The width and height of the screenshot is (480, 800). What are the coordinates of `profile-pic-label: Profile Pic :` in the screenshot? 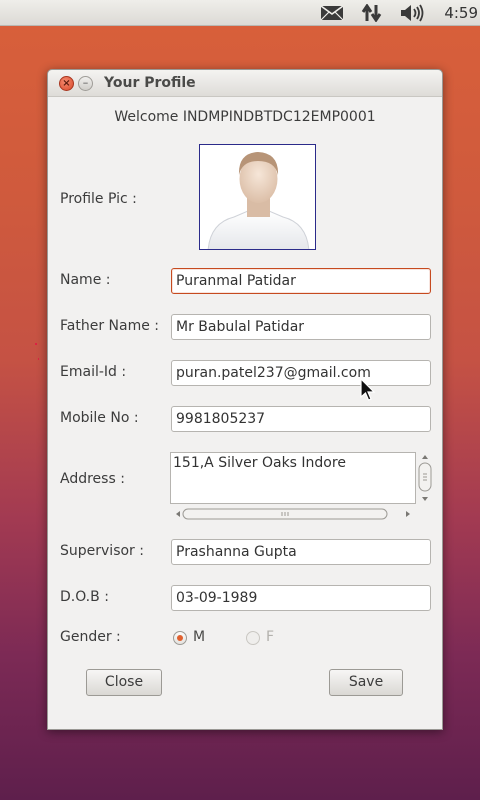 It's located at (98, 199).